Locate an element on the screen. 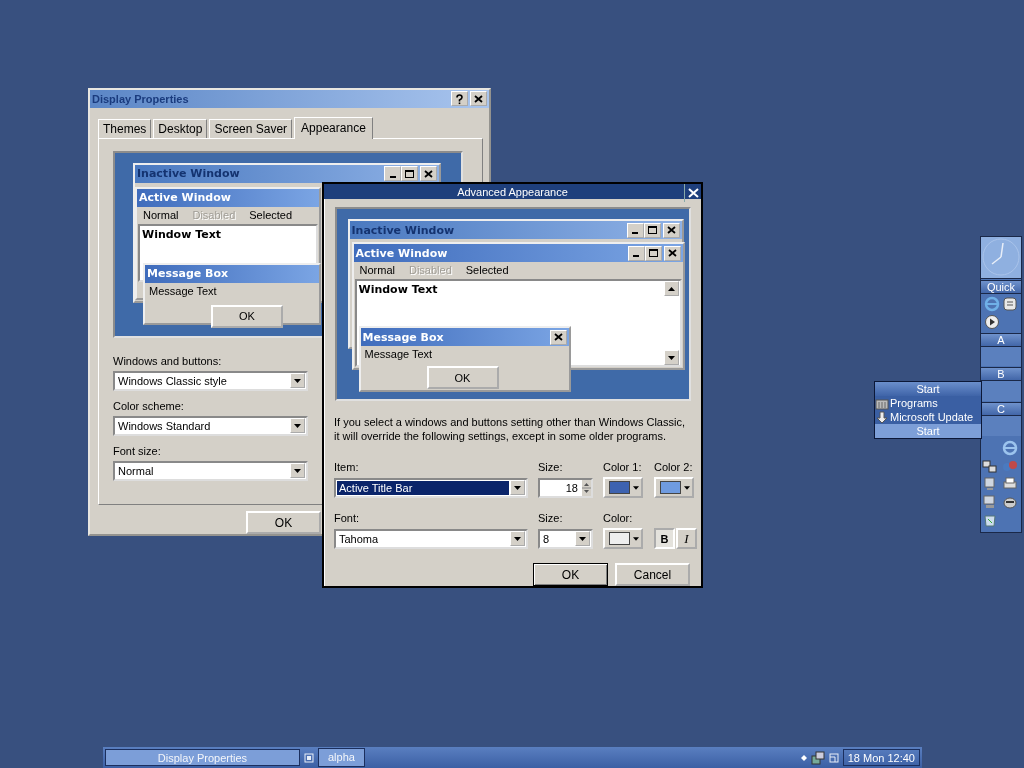 The width and height of the screenshot is (1024, 768). field-label: Color 2: is located at coordinates (674, 467).